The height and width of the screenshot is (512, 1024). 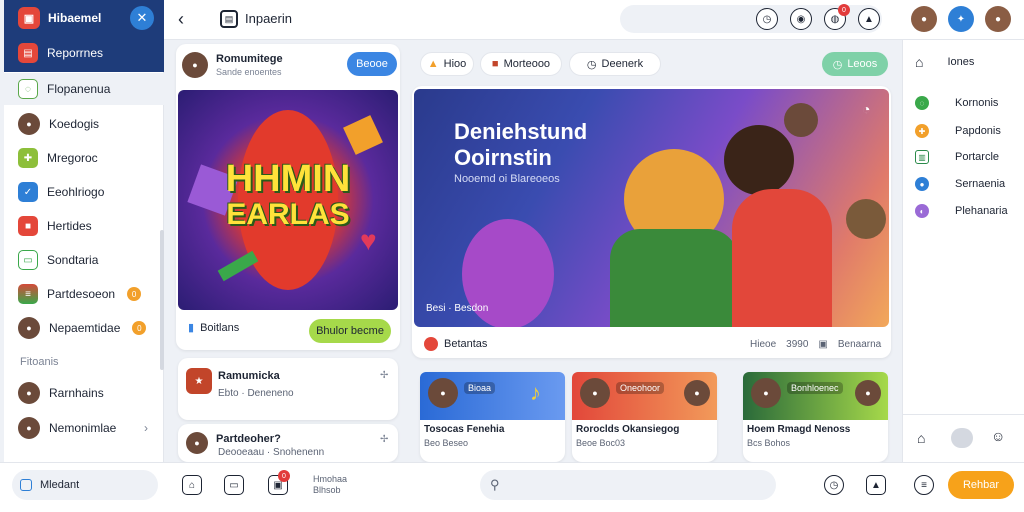 I want to click on main-search-bar: ⚲, so click(x=628, y=485).